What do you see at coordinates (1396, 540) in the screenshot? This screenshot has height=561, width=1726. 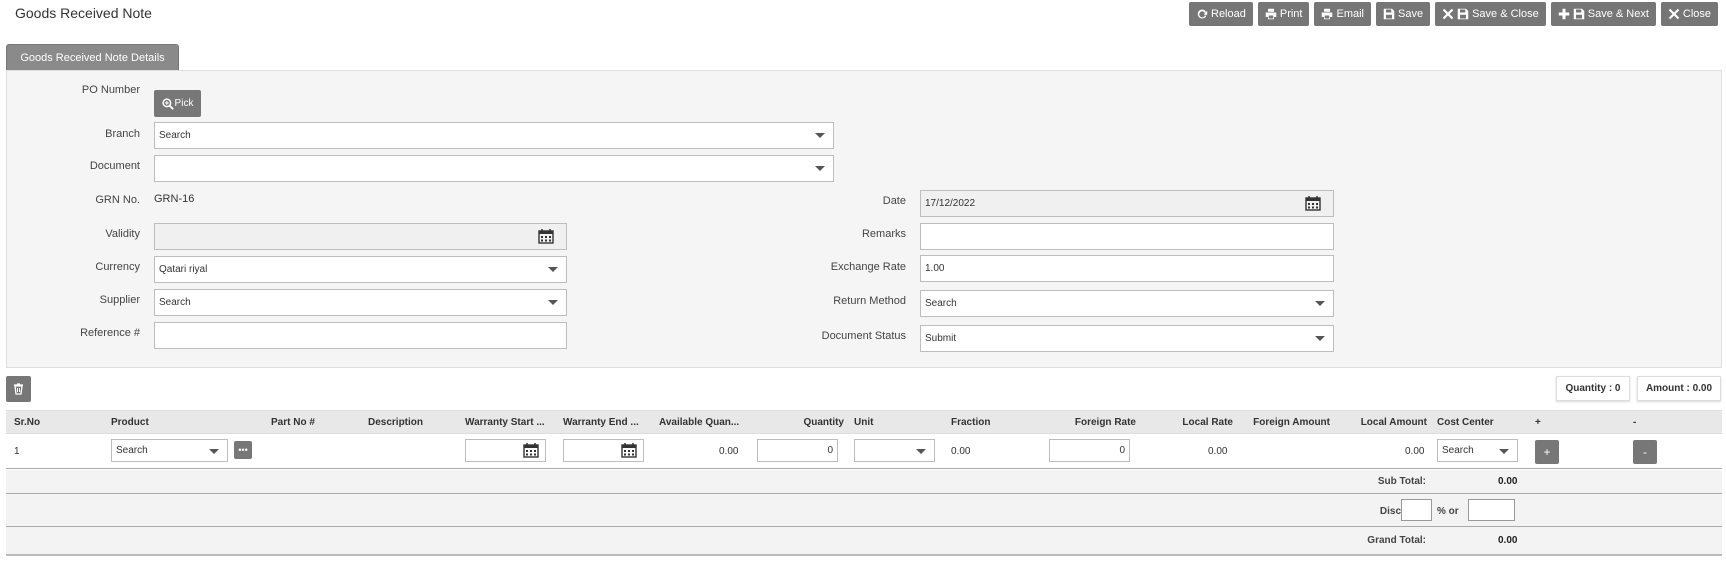 I see `grand-total-label: Grand Total:` at bounding box center [1396, 540].